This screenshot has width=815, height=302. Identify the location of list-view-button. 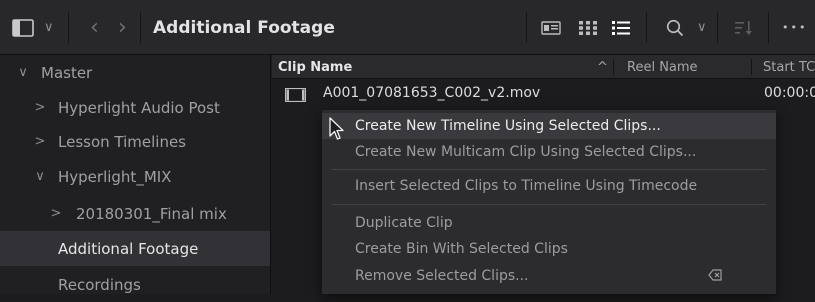
(621, 27).